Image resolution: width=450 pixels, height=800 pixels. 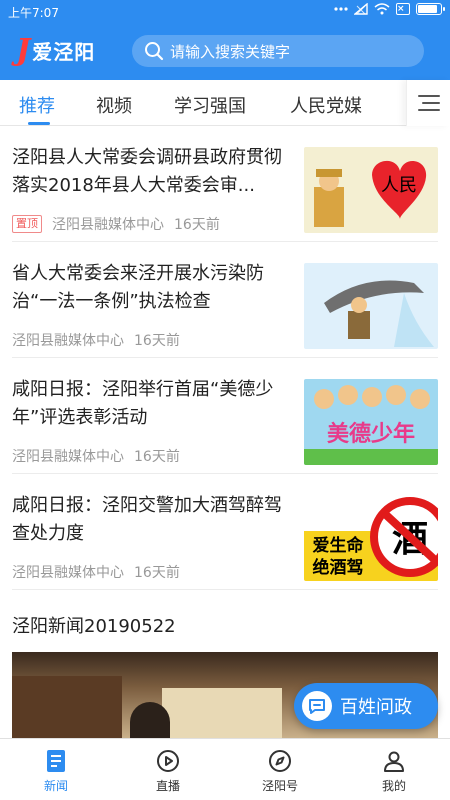 I want to click on news-thumbnail, so click(x=371, y=306).